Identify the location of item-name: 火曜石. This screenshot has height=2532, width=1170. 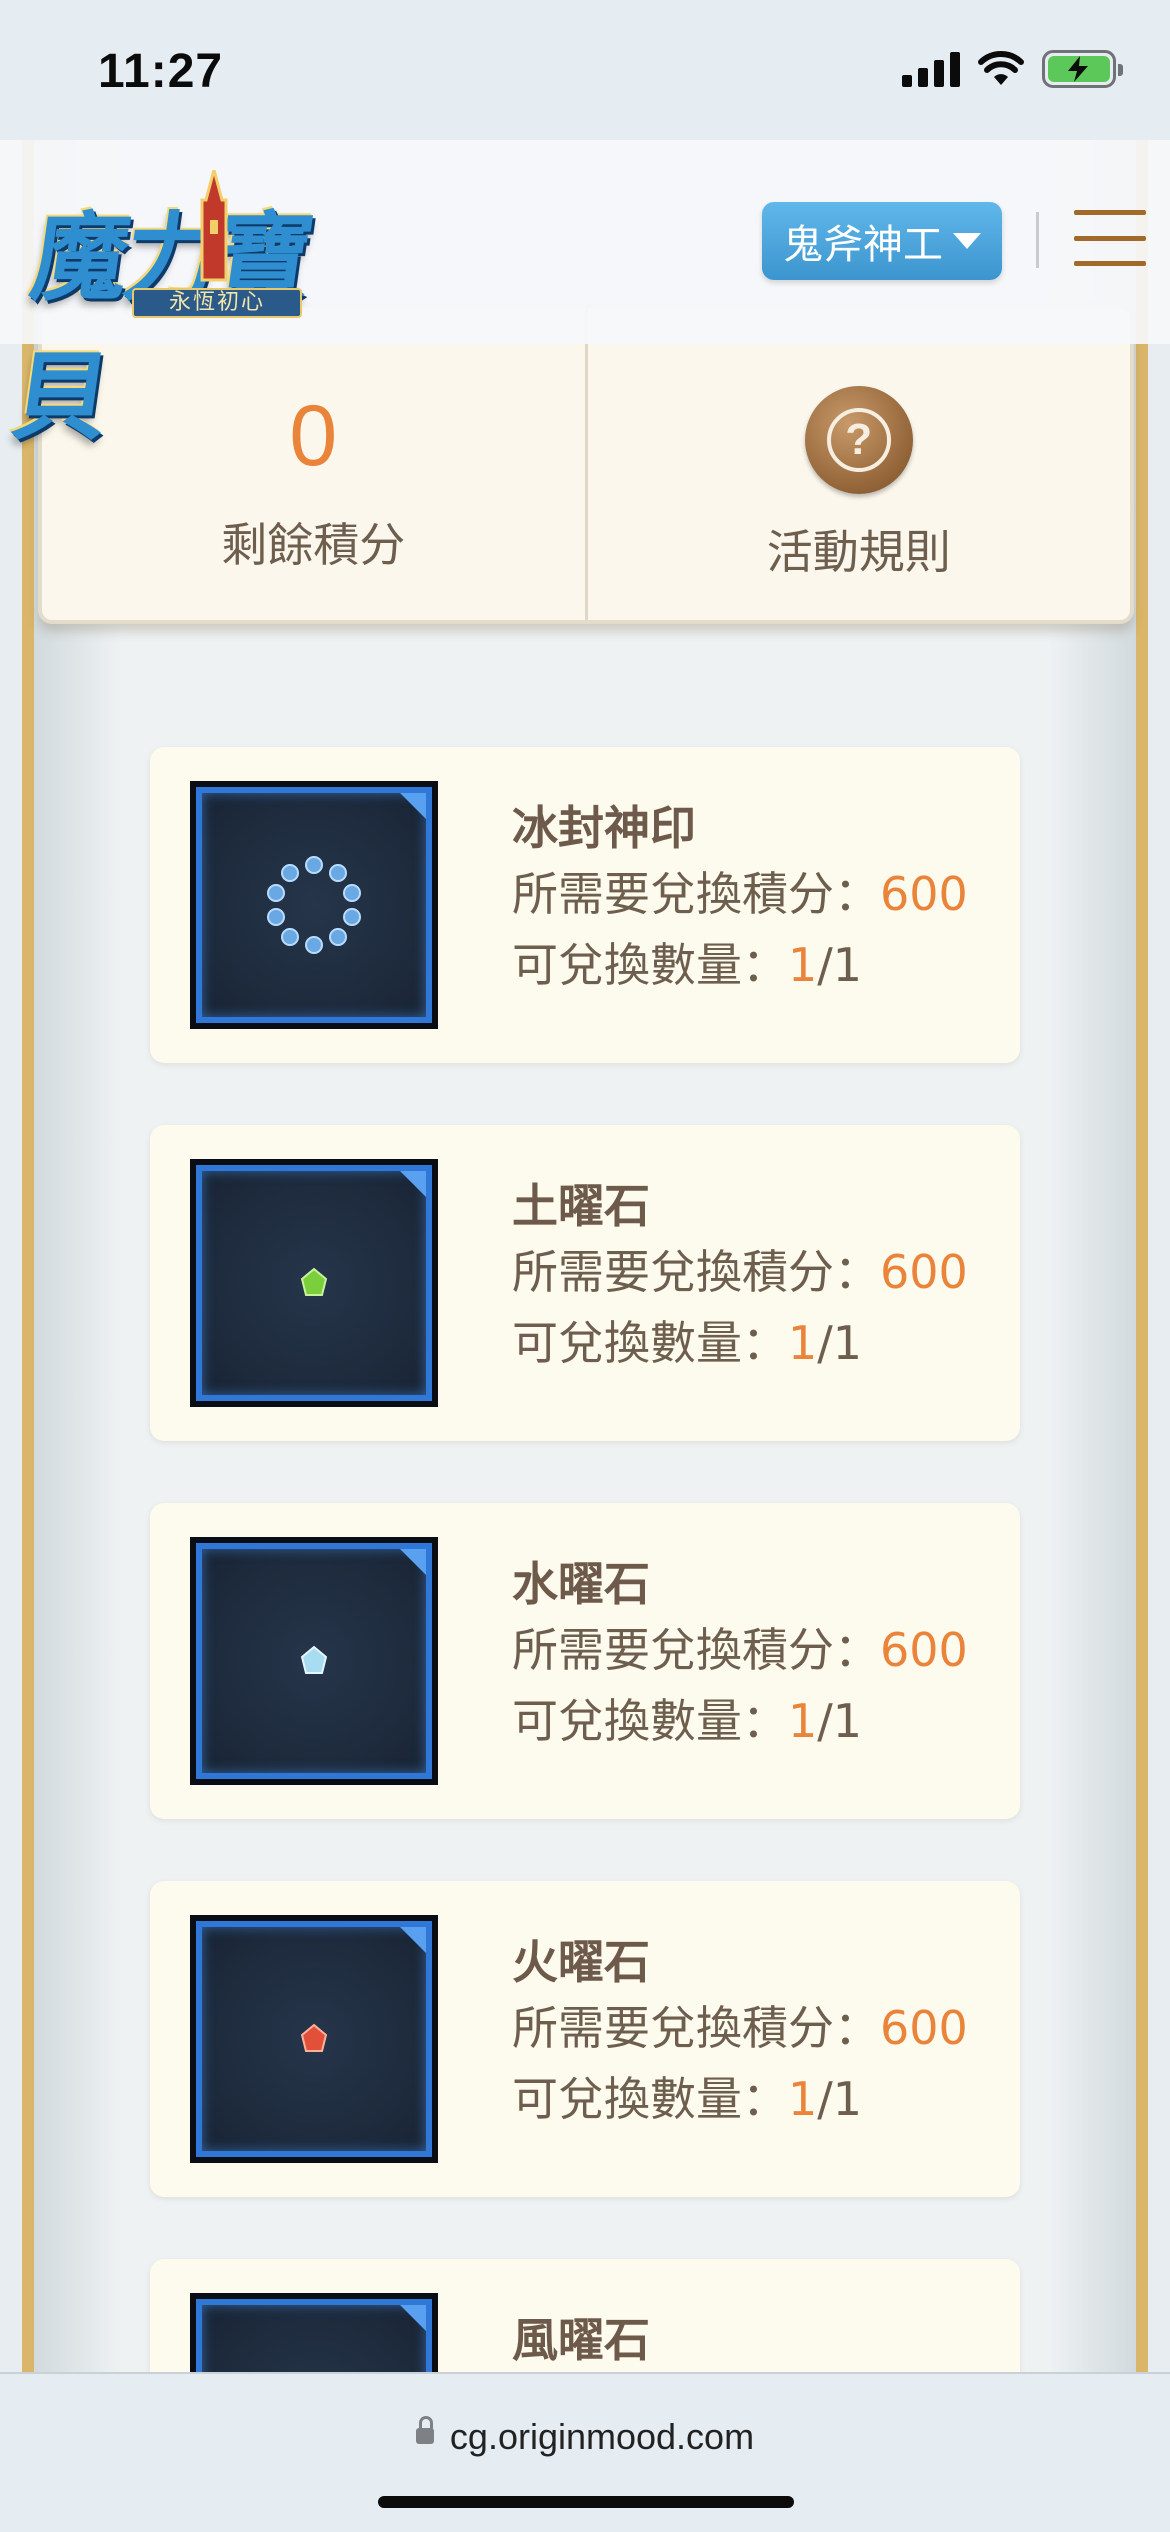
(581, 1962).